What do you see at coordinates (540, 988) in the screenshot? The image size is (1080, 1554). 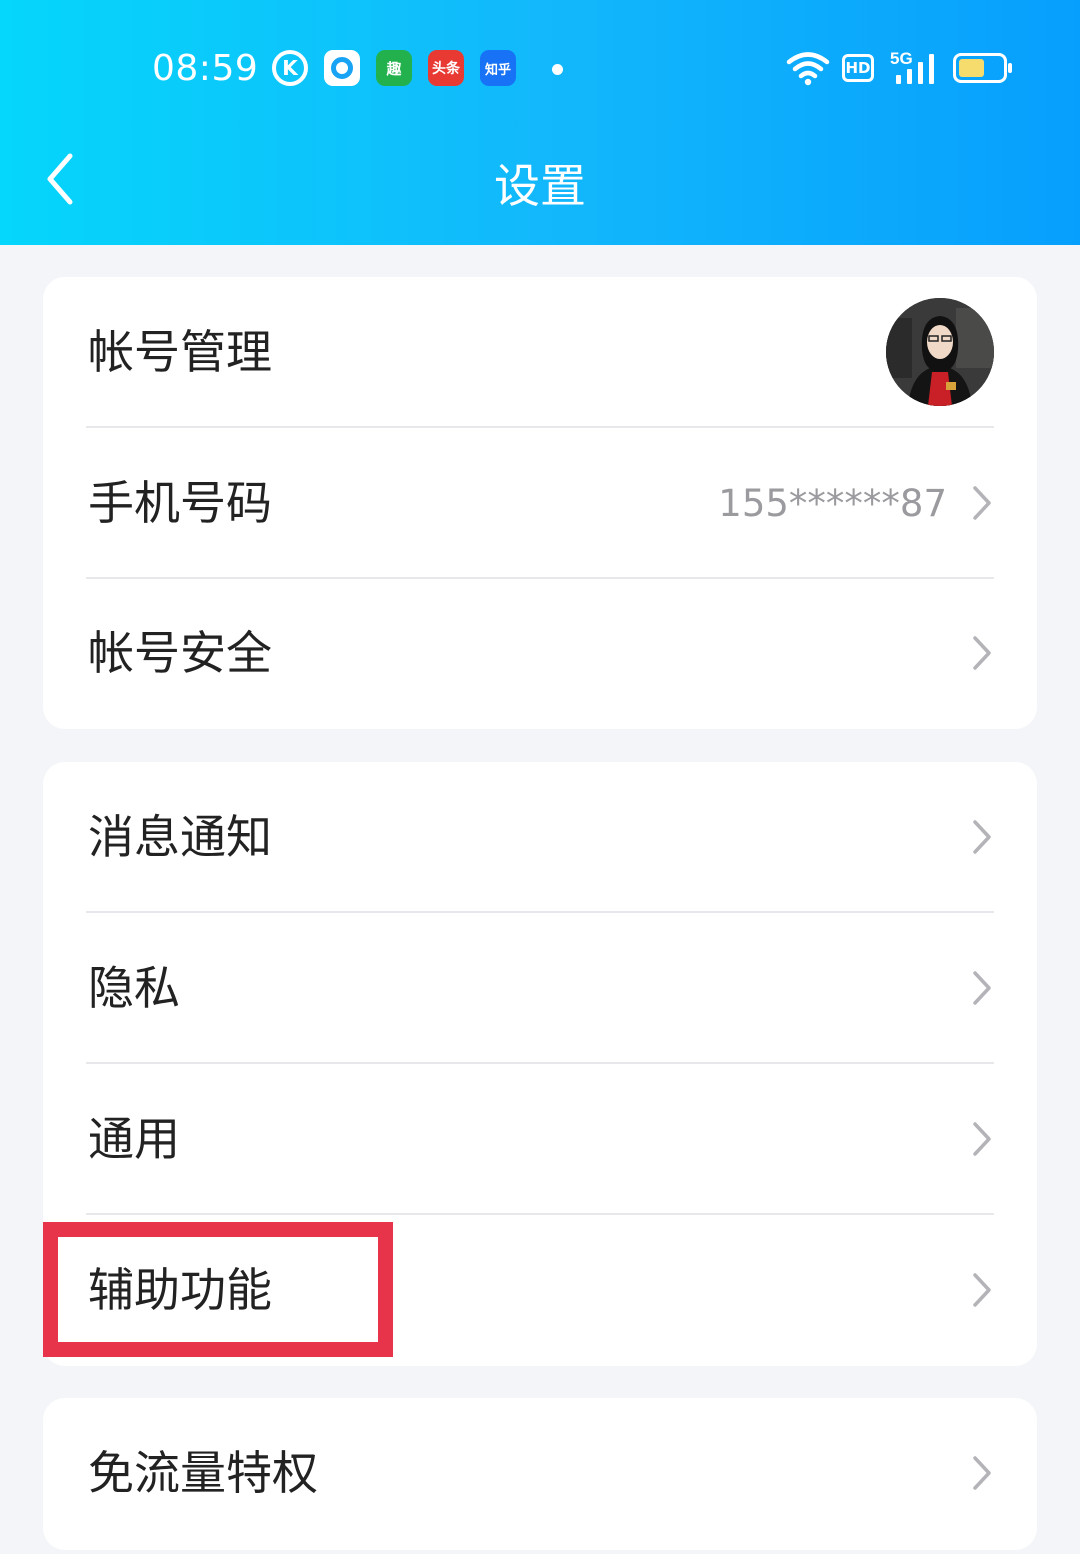 I see `settings-row-privacy: 隐私` at bounding box center [540, 988].